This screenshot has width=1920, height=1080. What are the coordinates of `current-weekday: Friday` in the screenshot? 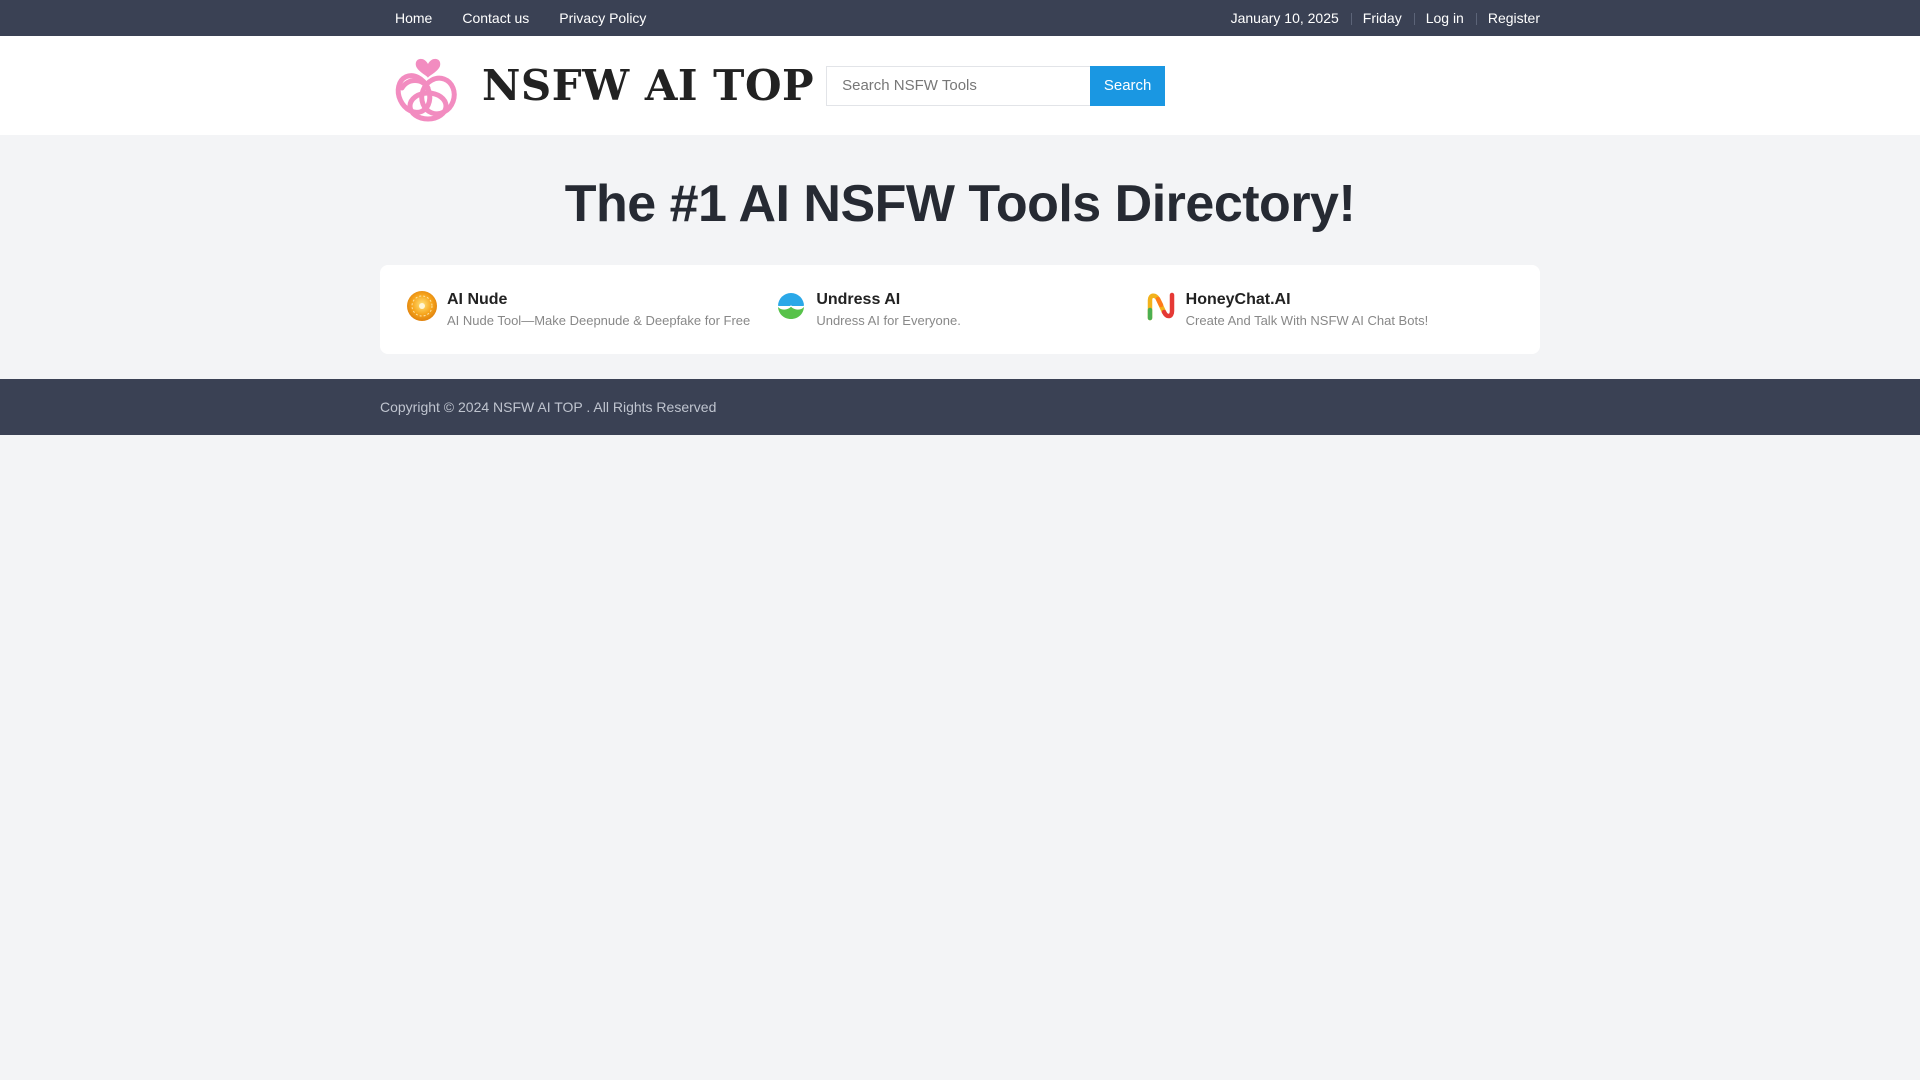 It's located at (1382, 18).